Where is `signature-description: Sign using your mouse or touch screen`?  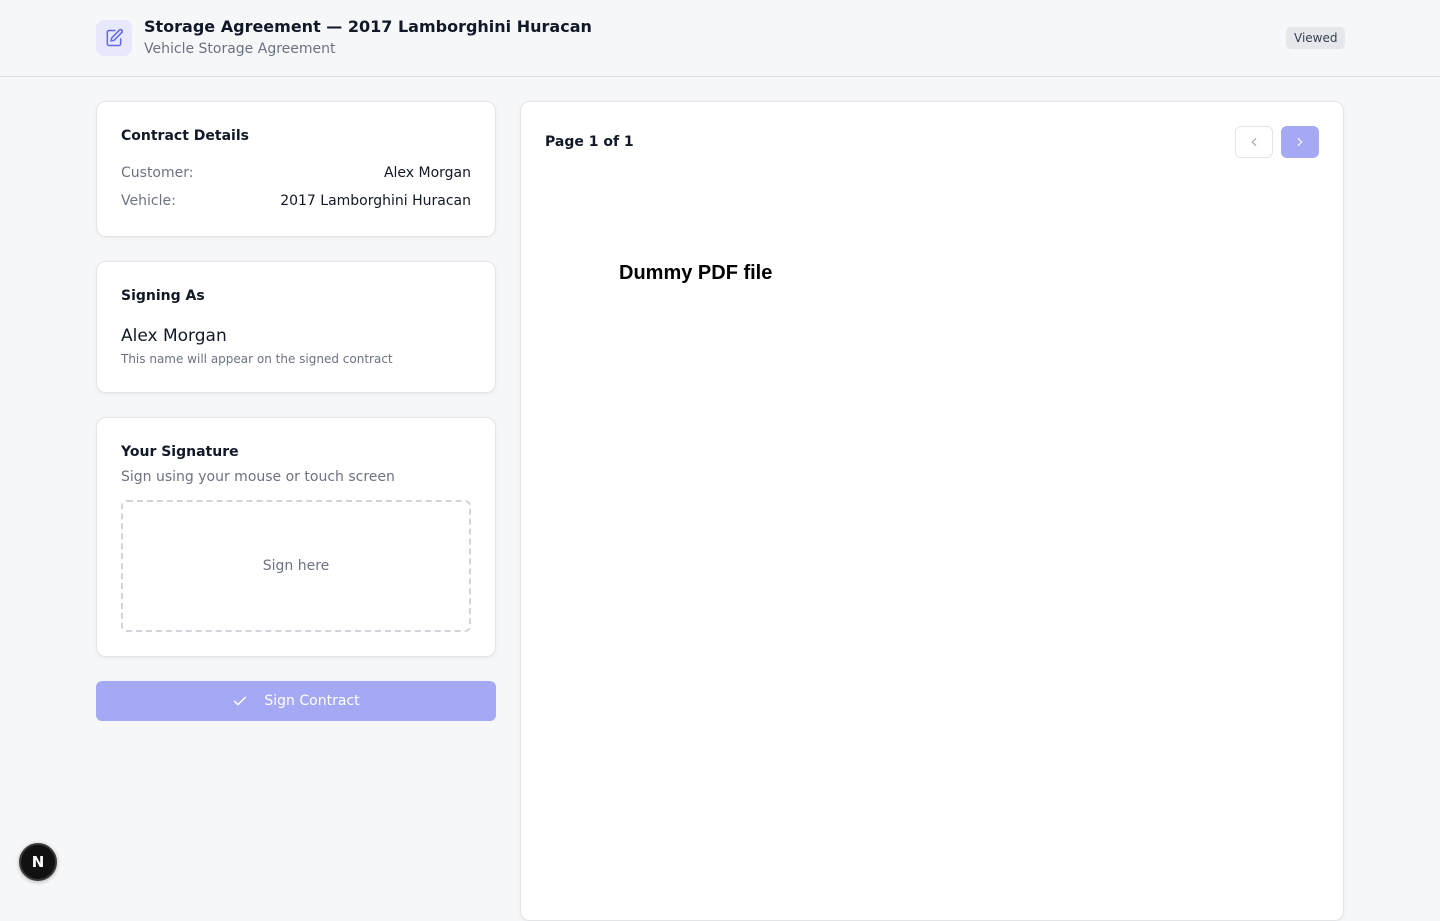 signature-description: Sign using your mouse or touch screen is located at coordinates (258, 477).